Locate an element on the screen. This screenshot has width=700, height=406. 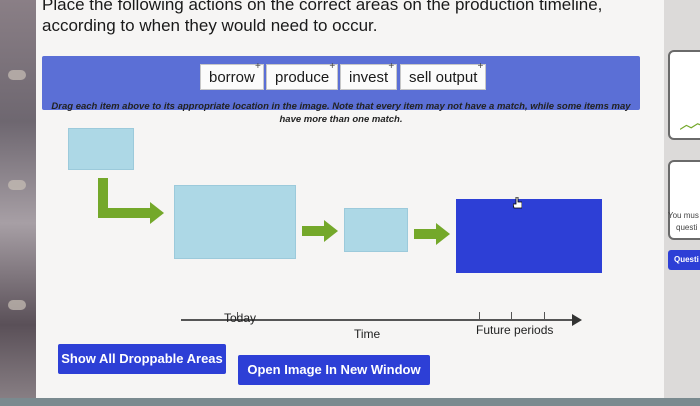
left-background-strip is located at coordinates (18, 203).